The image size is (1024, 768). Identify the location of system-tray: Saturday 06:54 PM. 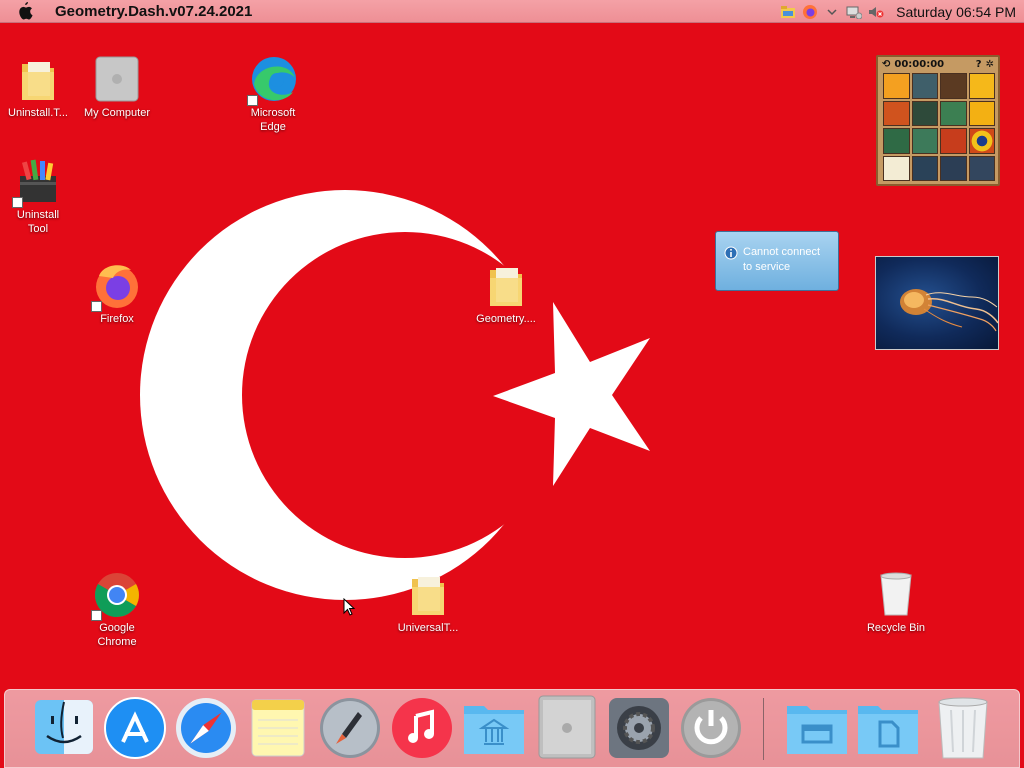
(898, 11).